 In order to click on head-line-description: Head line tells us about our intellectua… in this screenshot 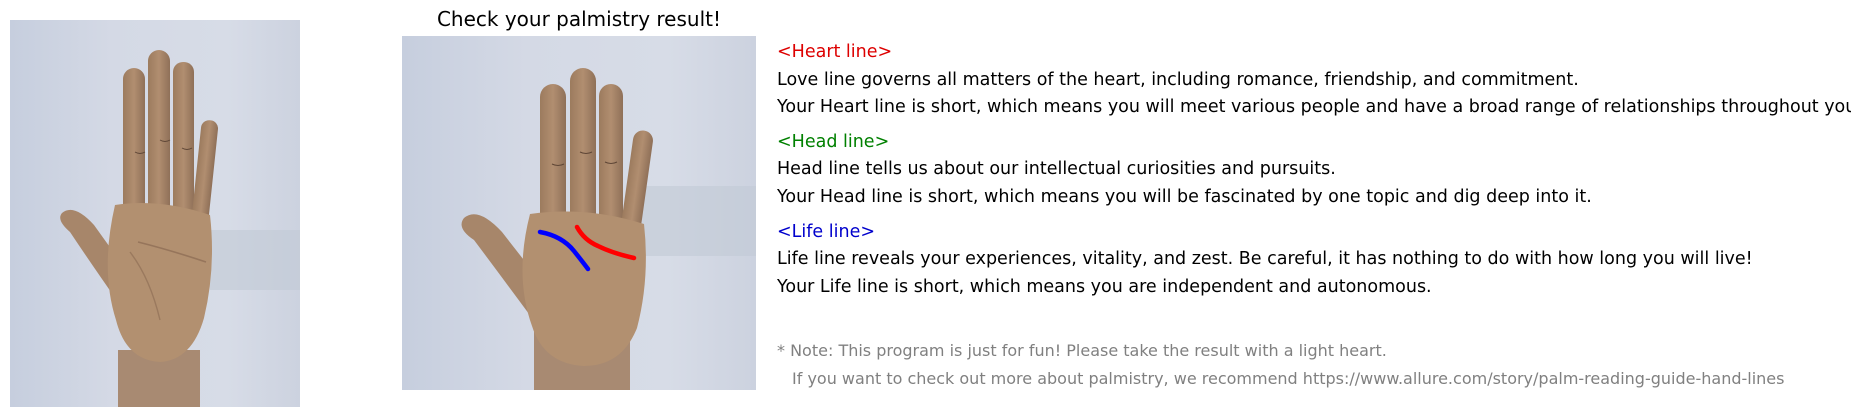, I will do `click(1056, 169)`.